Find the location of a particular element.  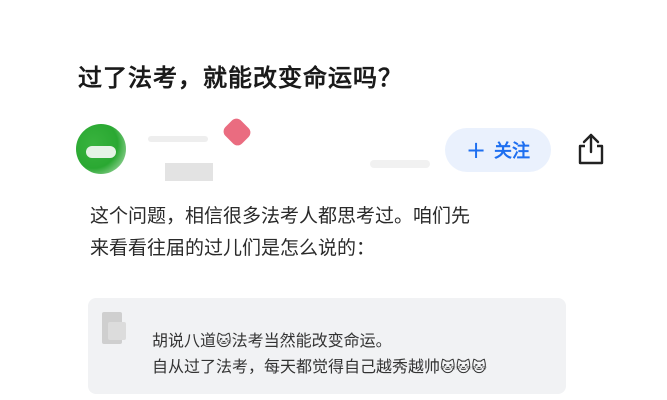

answer-body: 这个问题，相信很多法考人都思考过。咱们先 来看看往届的过儿们是怎么说的： is located at coordinates (340, 232).